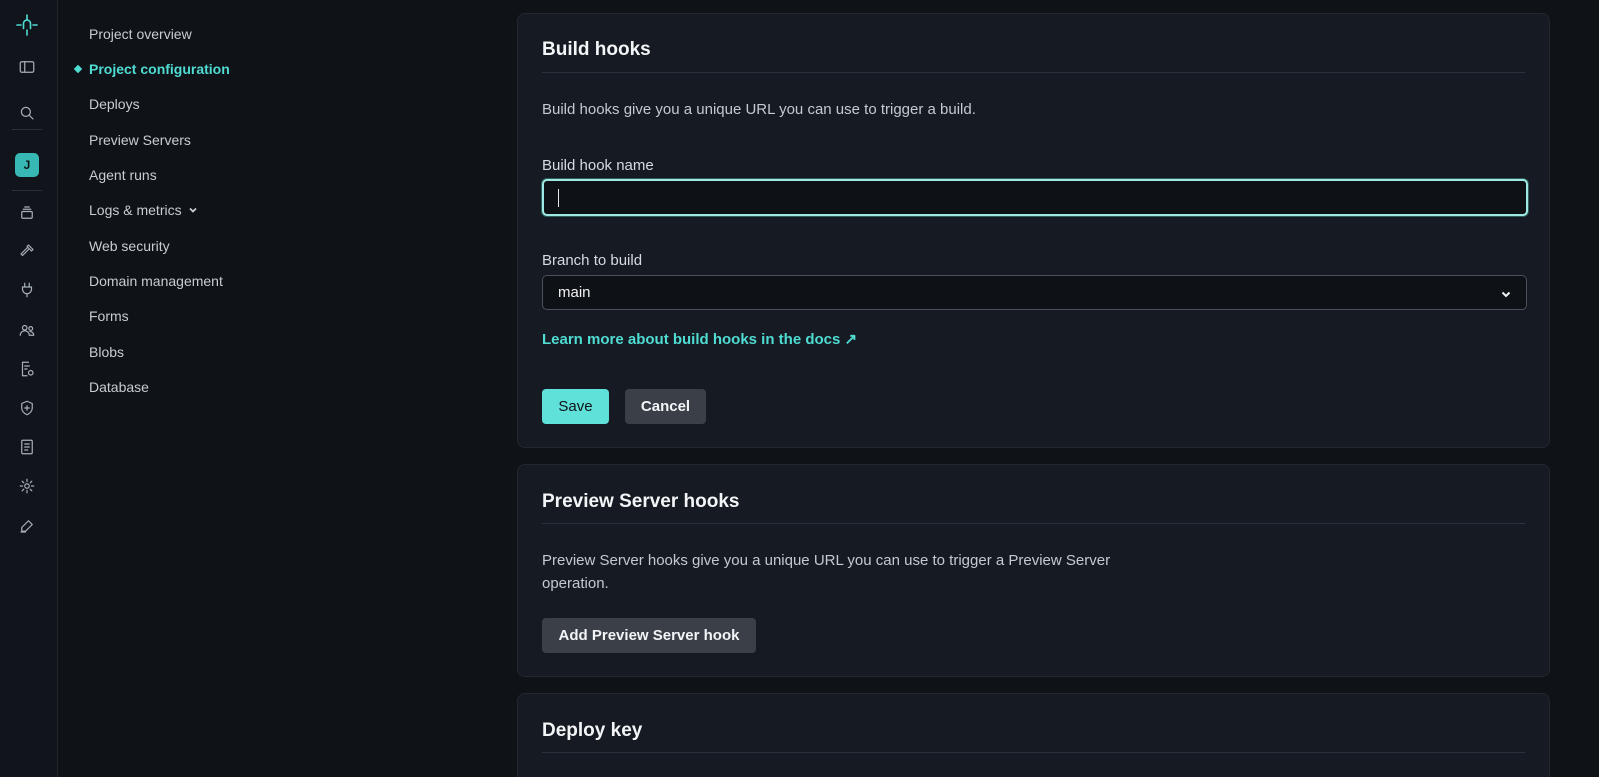 The height and width of the screenshot is (777, 1599). What do you see at coordinates (27, 330) in the screenshot?
I see `users-icon` at bounding box center [27, 330].